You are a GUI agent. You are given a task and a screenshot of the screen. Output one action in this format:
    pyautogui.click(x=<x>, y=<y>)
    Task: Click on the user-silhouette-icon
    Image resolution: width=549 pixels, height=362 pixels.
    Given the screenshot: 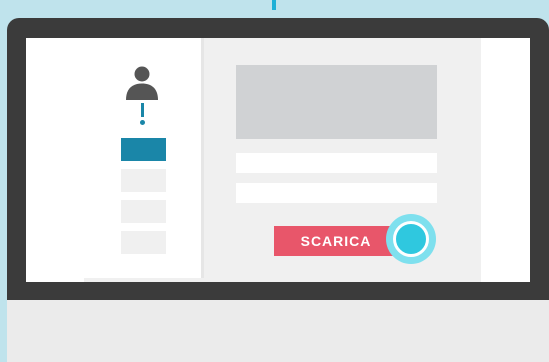 What is the action you would take?
    pyautogui.click(x=142, y=82)
    